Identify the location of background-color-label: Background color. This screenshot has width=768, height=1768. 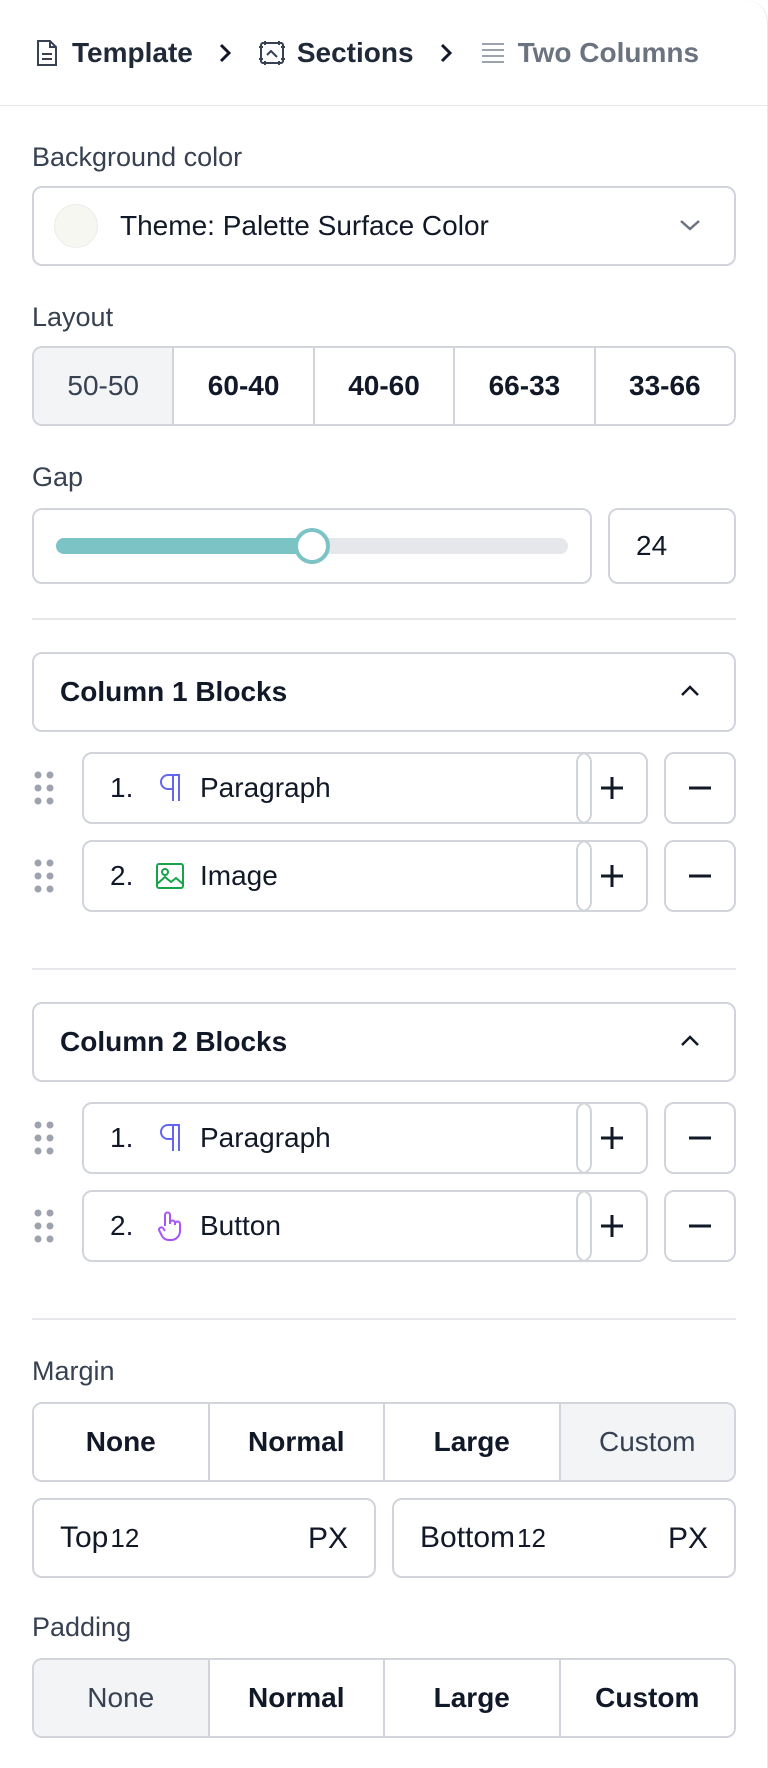
(137, 157).